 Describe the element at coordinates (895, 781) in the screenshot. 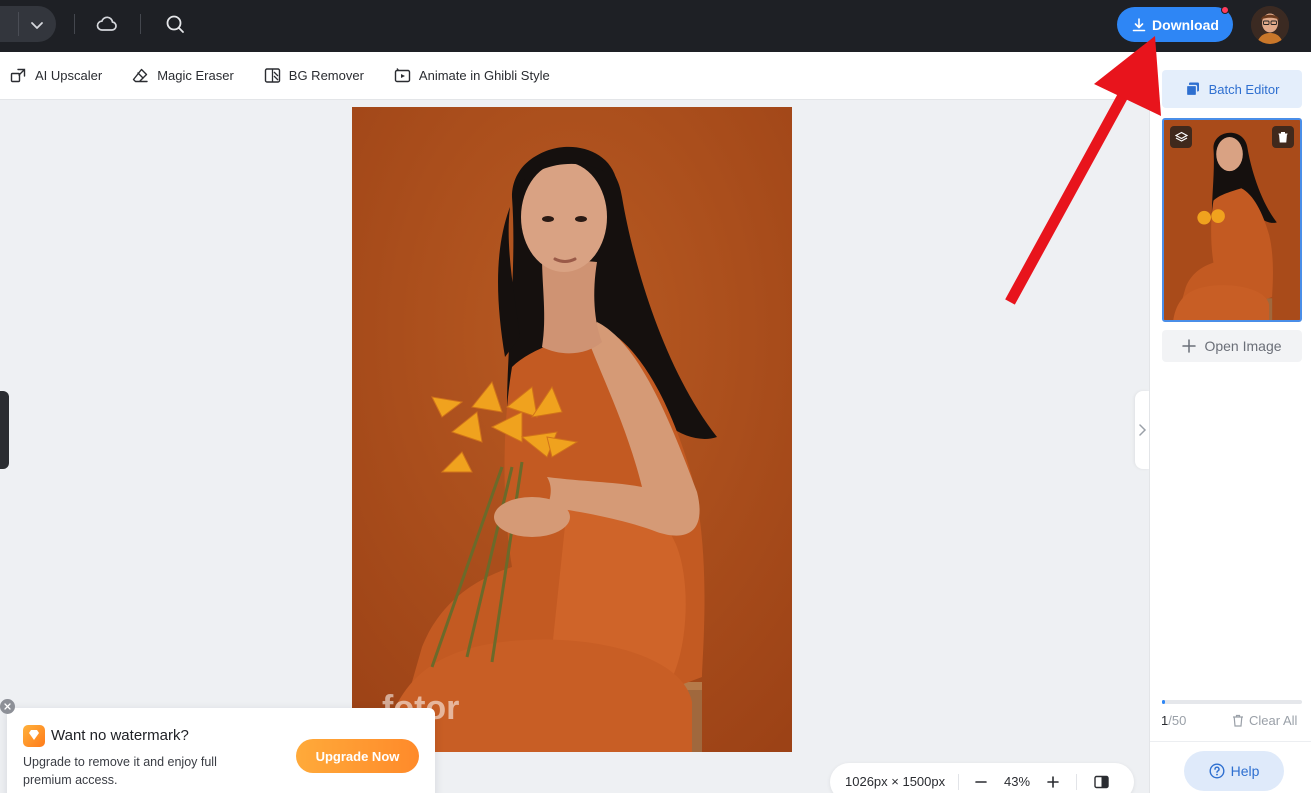

I see `image-dimensions: 1026px × 1500px` at that location.